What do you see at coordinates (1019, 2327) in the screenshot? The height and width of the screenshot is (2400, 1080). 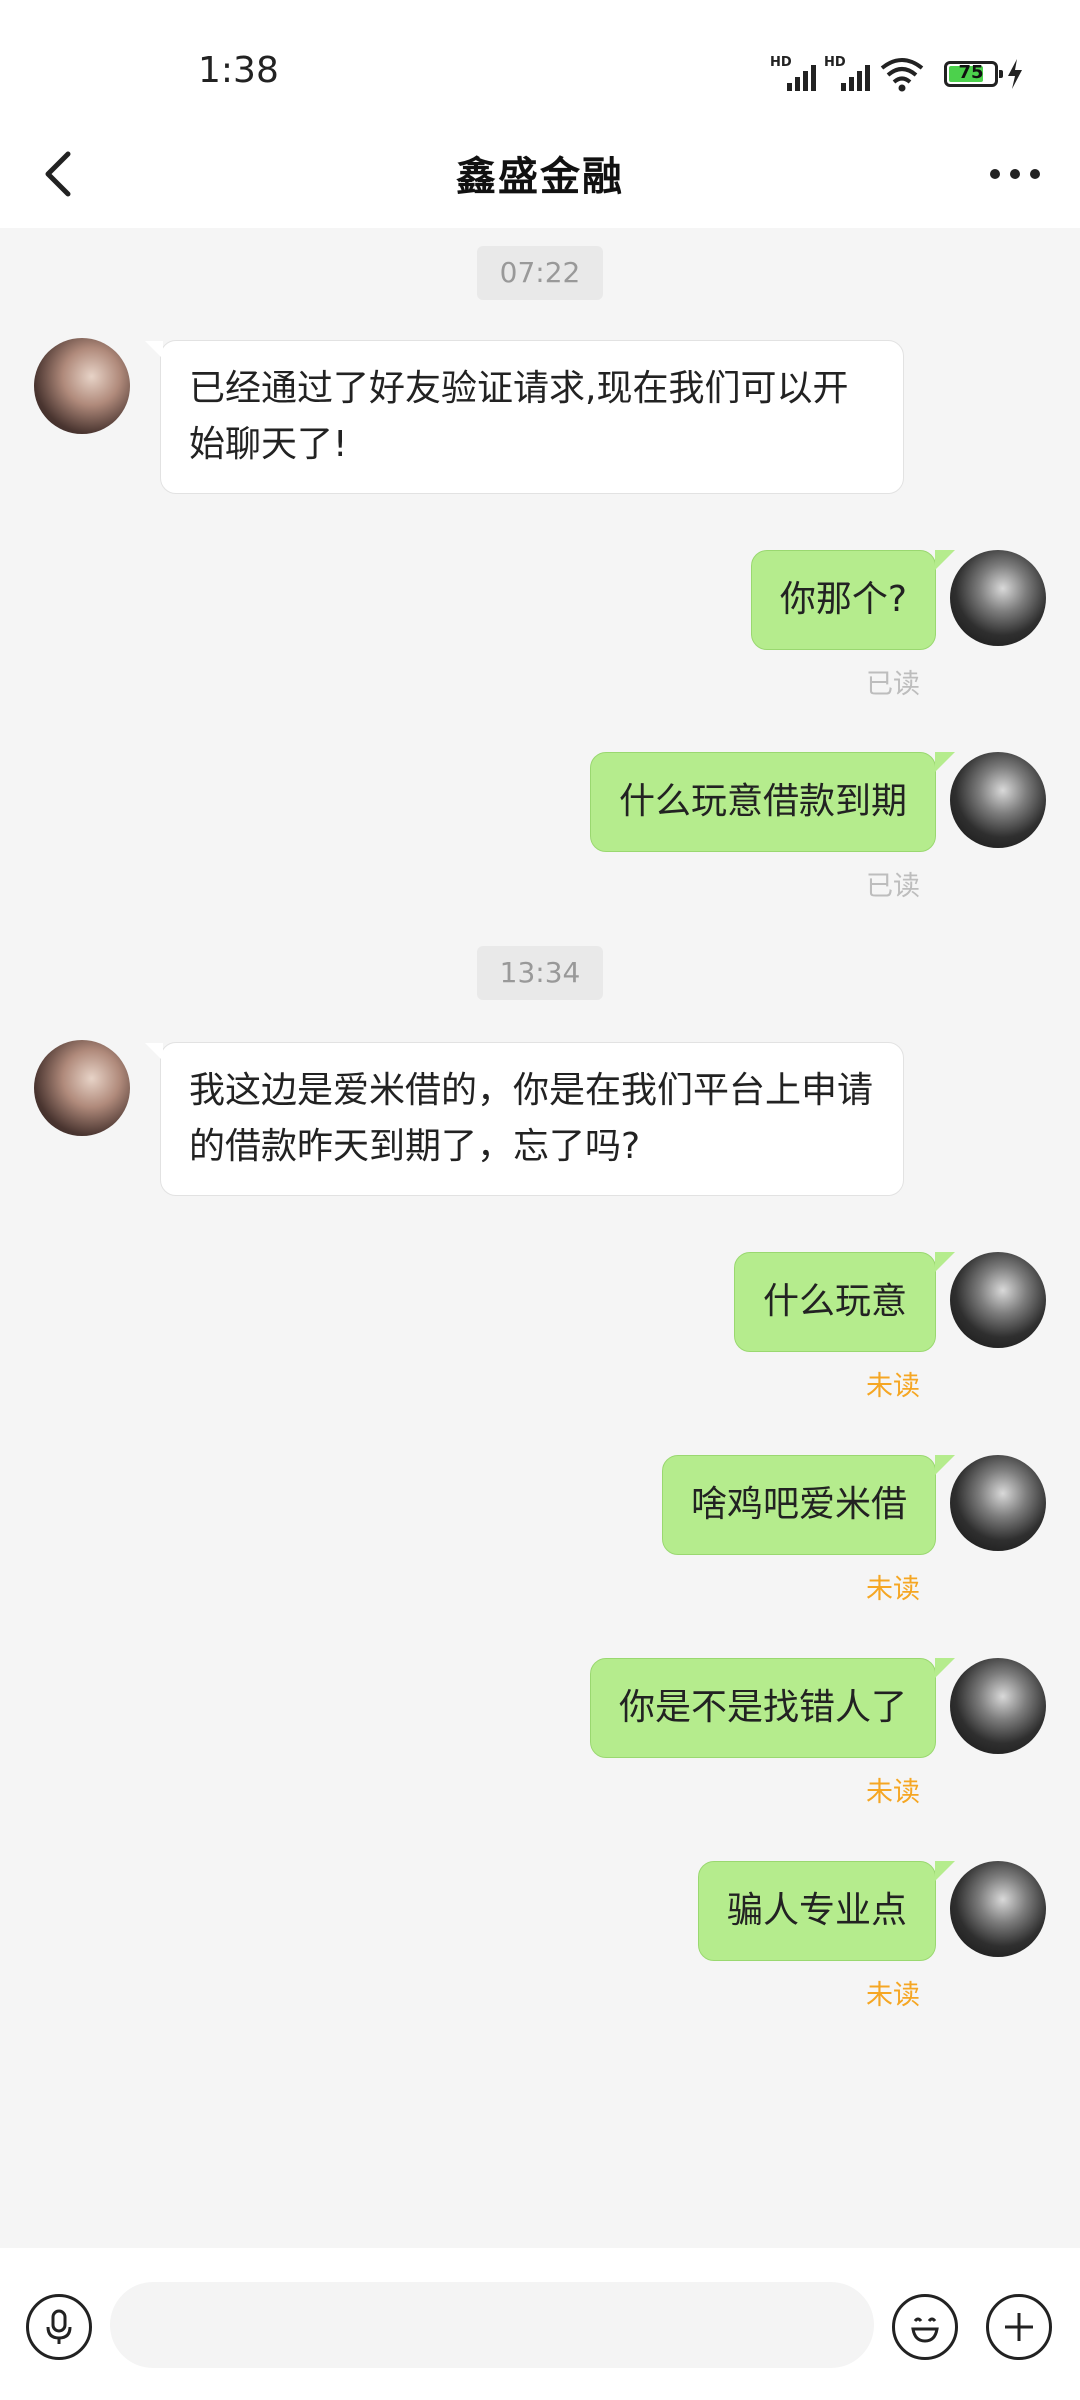 I see `plus-icon` at bounding box center [1019, 2327].